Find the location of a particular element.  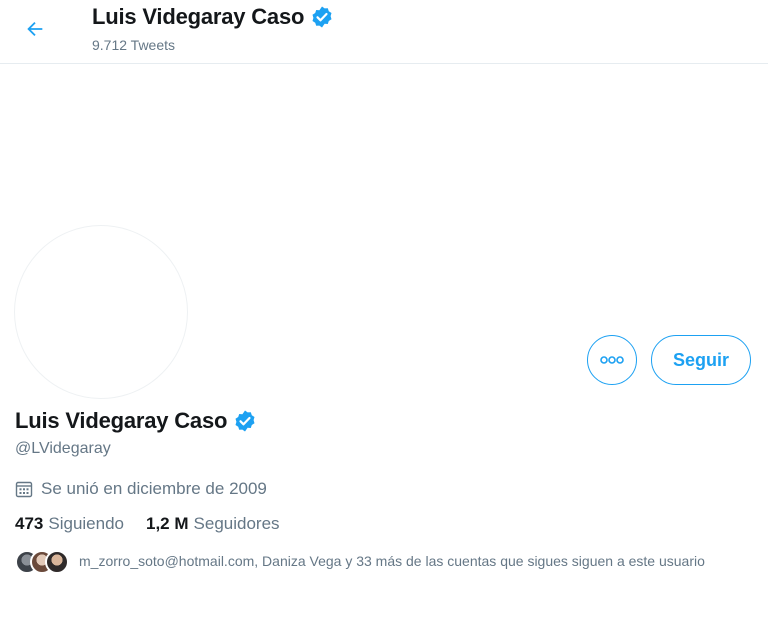

following-label: Siguiendo is located at coordinates (86, 523).